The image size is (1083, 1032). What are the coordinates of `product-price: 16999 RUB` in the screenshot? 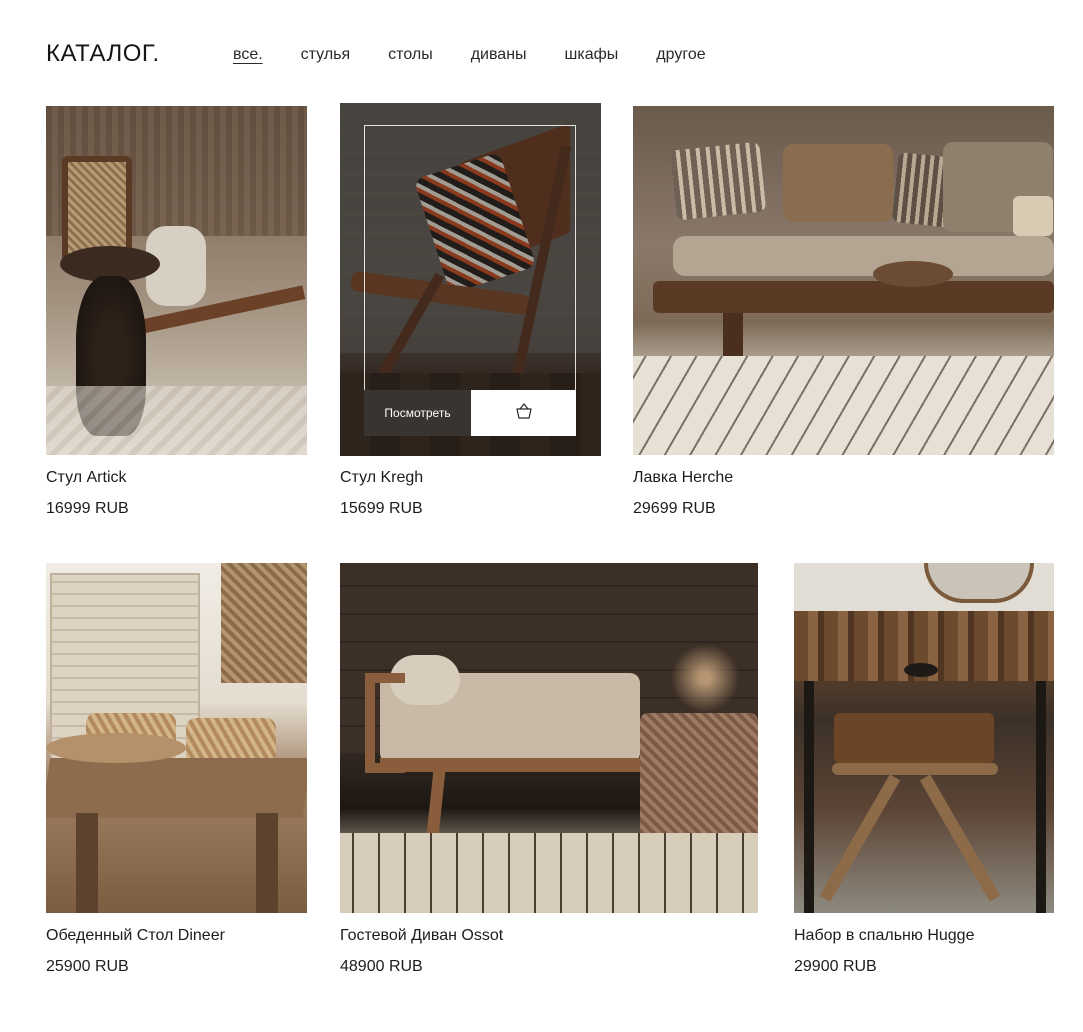 It's located at (87, 508).